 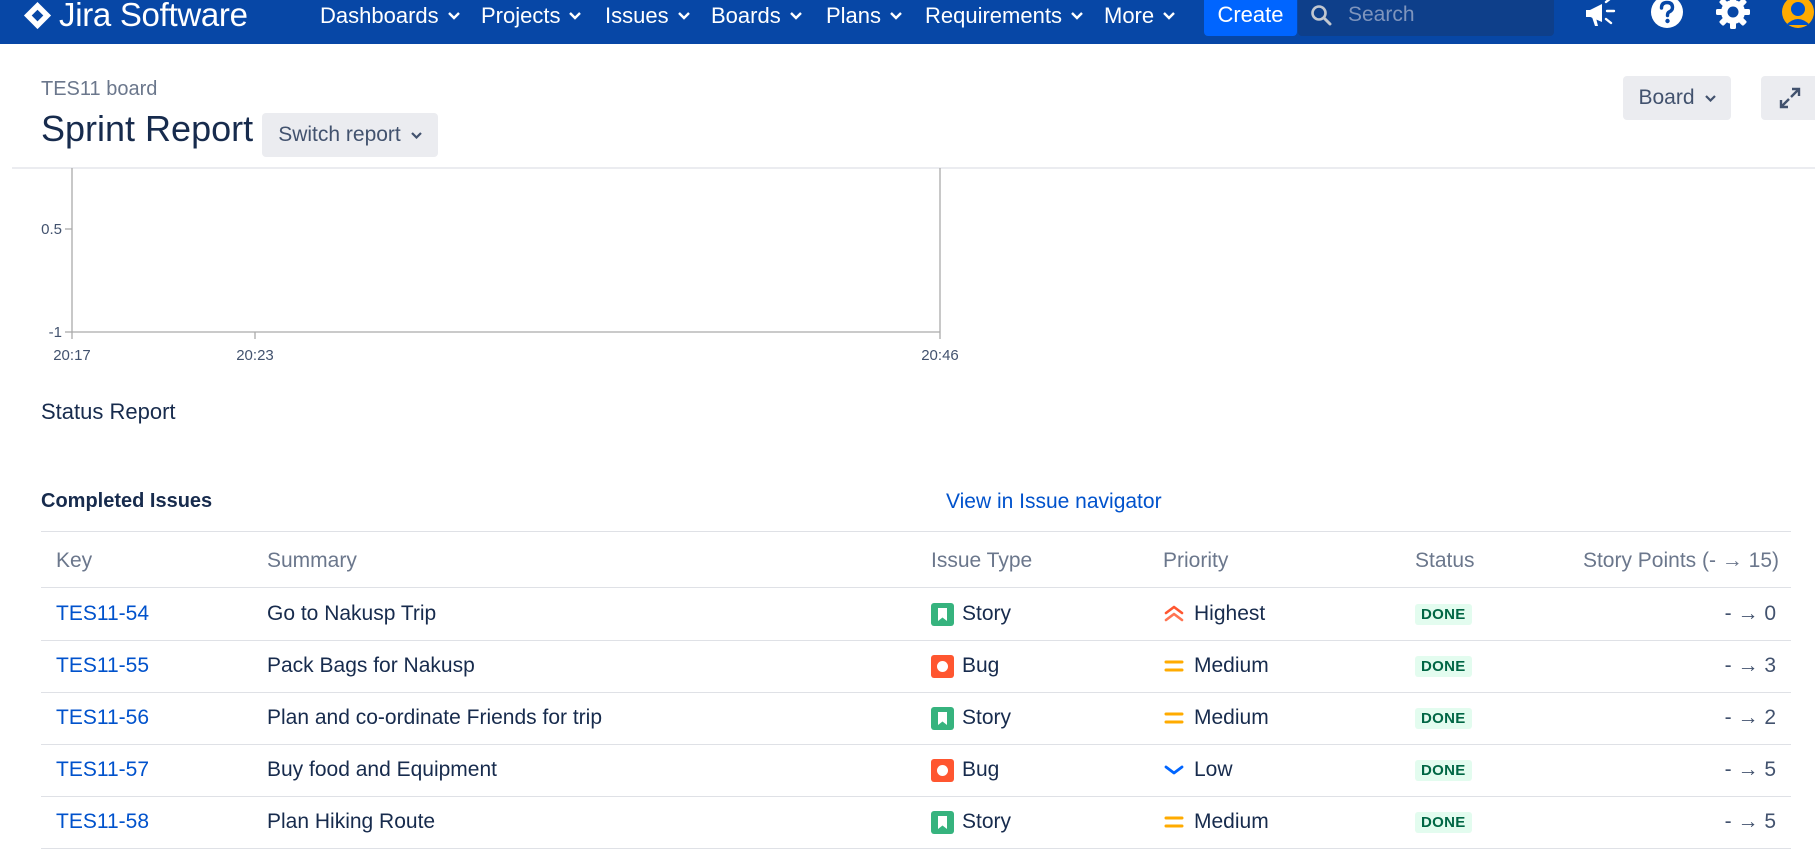 I want to click on story-points: - → 2, so click(x=1750, y=717).